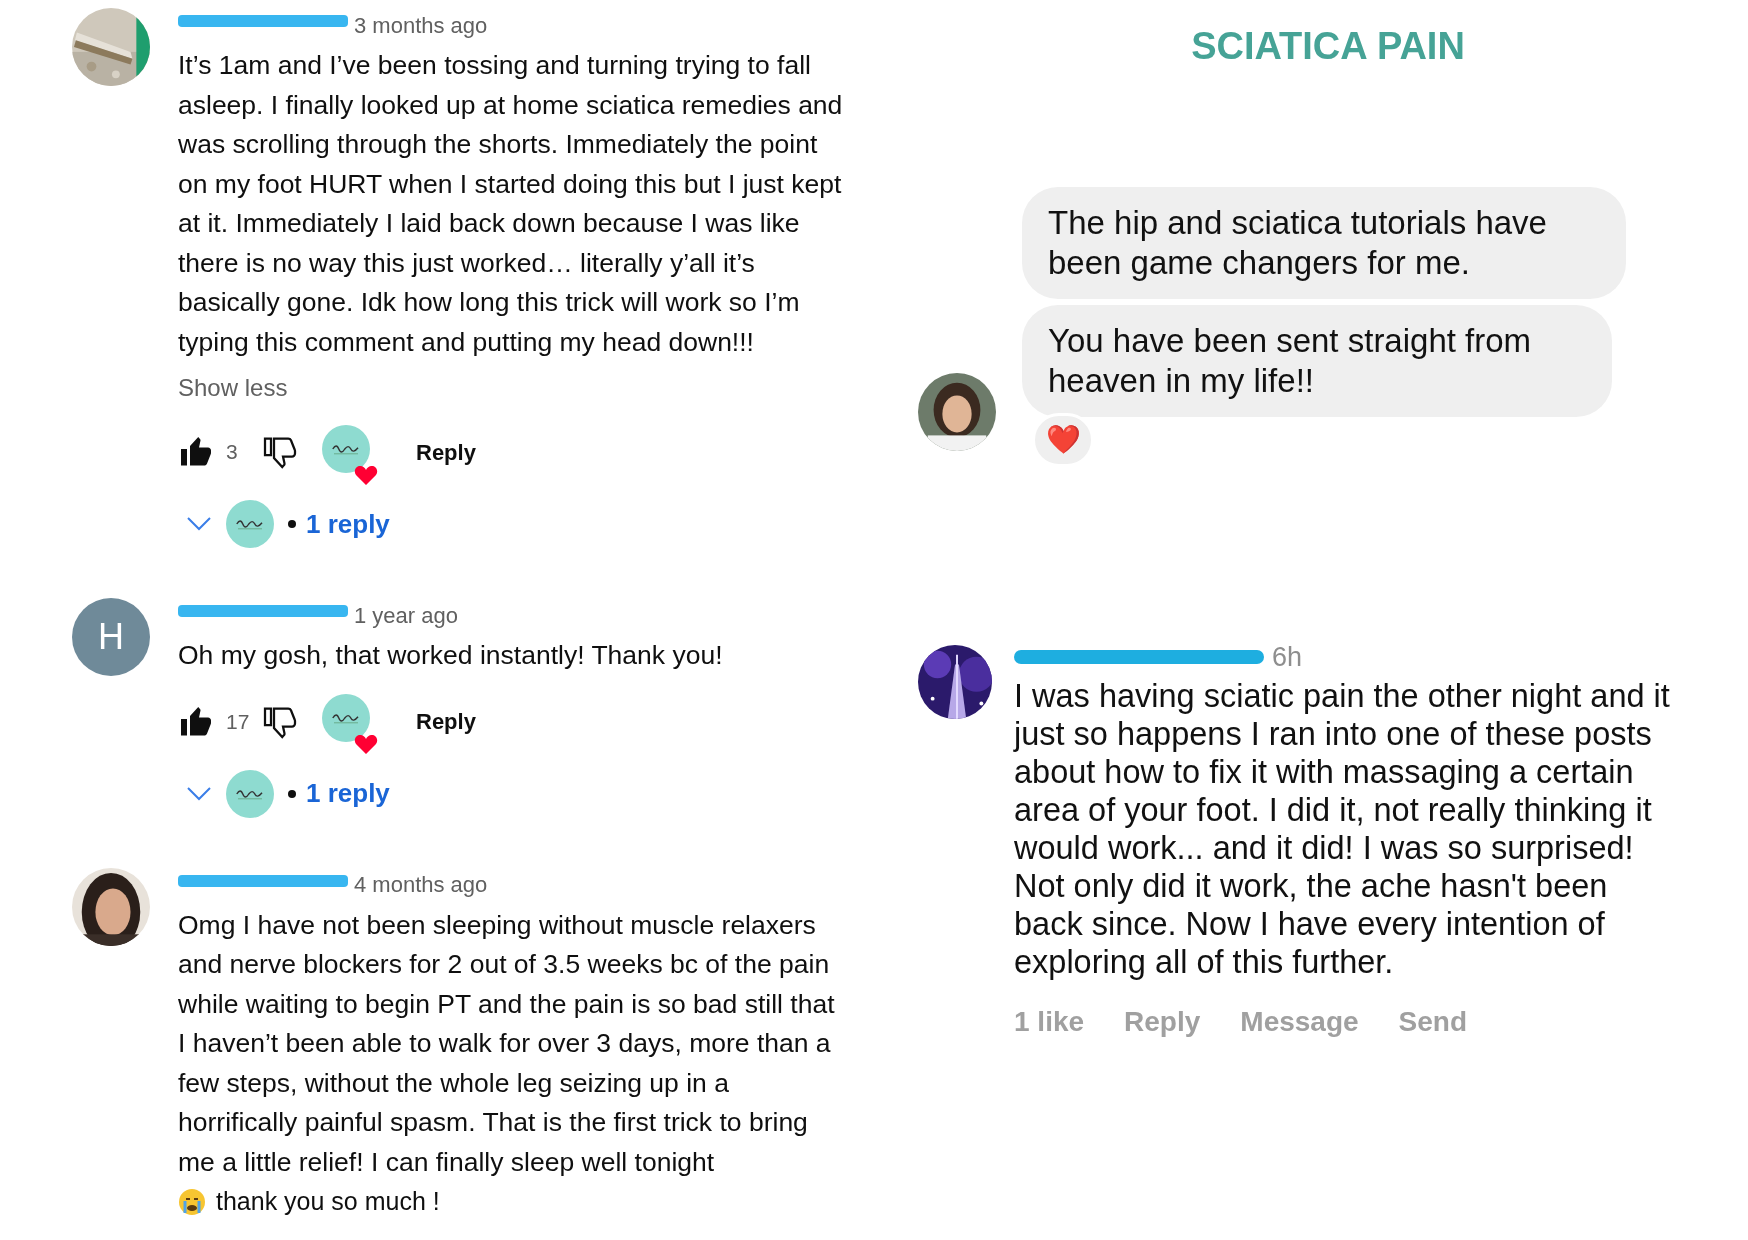 The image size is (1748, 1240). What do you see at coordinates (421, 885) in the screenshot?
I see `comment-time: 4 months ago` at bounding box center [421, 885].